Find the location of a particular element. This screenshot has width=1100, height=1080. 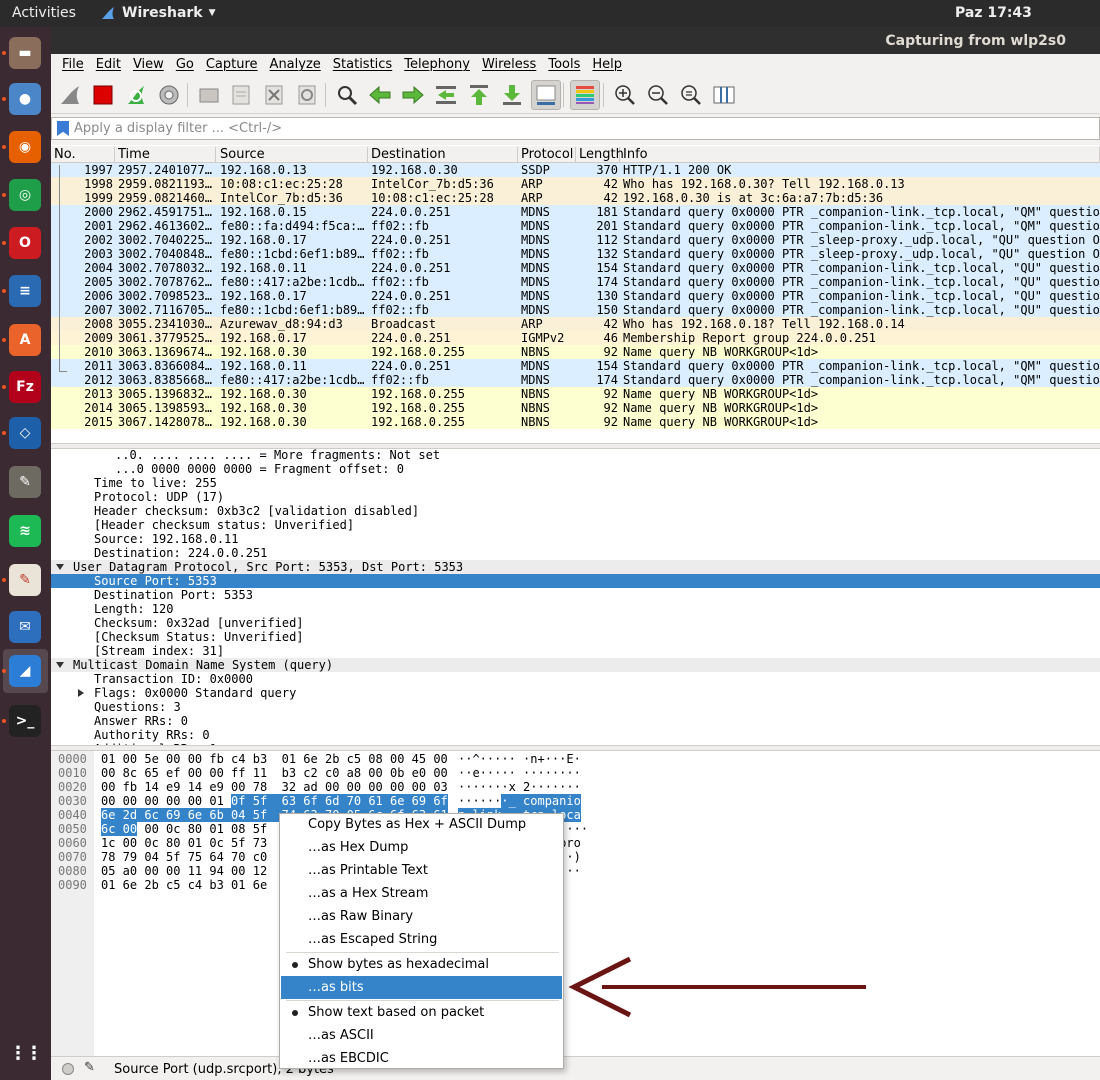

column-header-length: Length is located at coordinates (600, 154).